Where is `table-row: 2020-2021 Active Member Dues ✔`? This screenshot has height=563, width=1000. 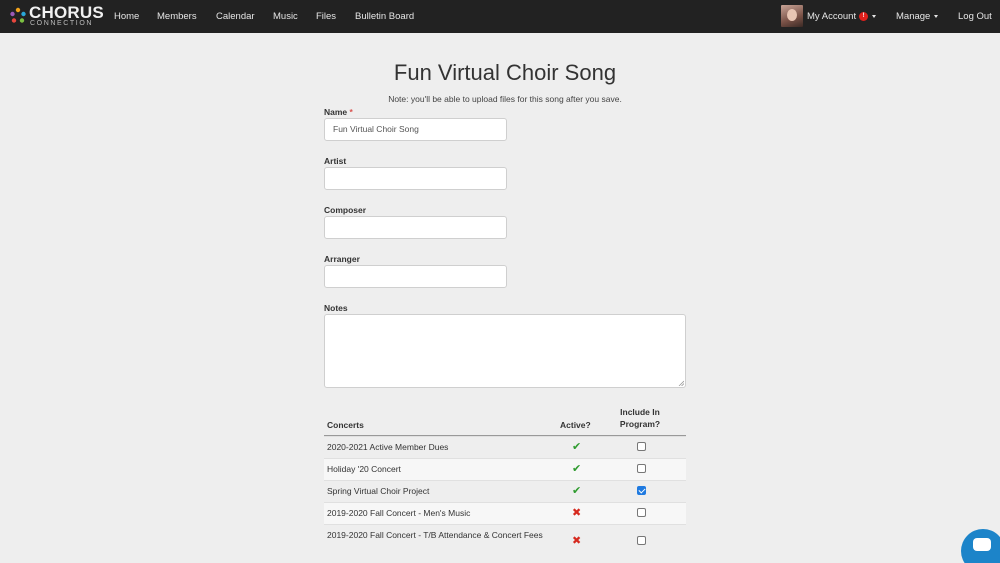 table-row: 2020-2021 Active Member Dues ✔ is located at coordinates (505, 447).